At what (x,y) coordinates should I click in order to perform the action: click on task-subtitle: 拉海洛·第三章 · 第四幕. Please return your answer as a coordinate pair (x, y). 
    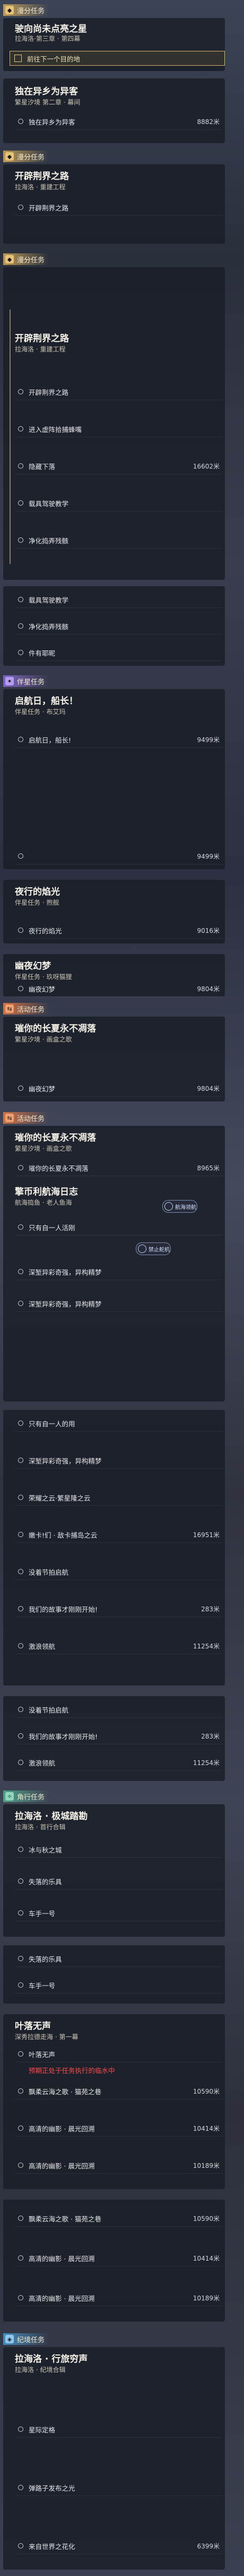
    Looking at the image, I should click on (48, 38).